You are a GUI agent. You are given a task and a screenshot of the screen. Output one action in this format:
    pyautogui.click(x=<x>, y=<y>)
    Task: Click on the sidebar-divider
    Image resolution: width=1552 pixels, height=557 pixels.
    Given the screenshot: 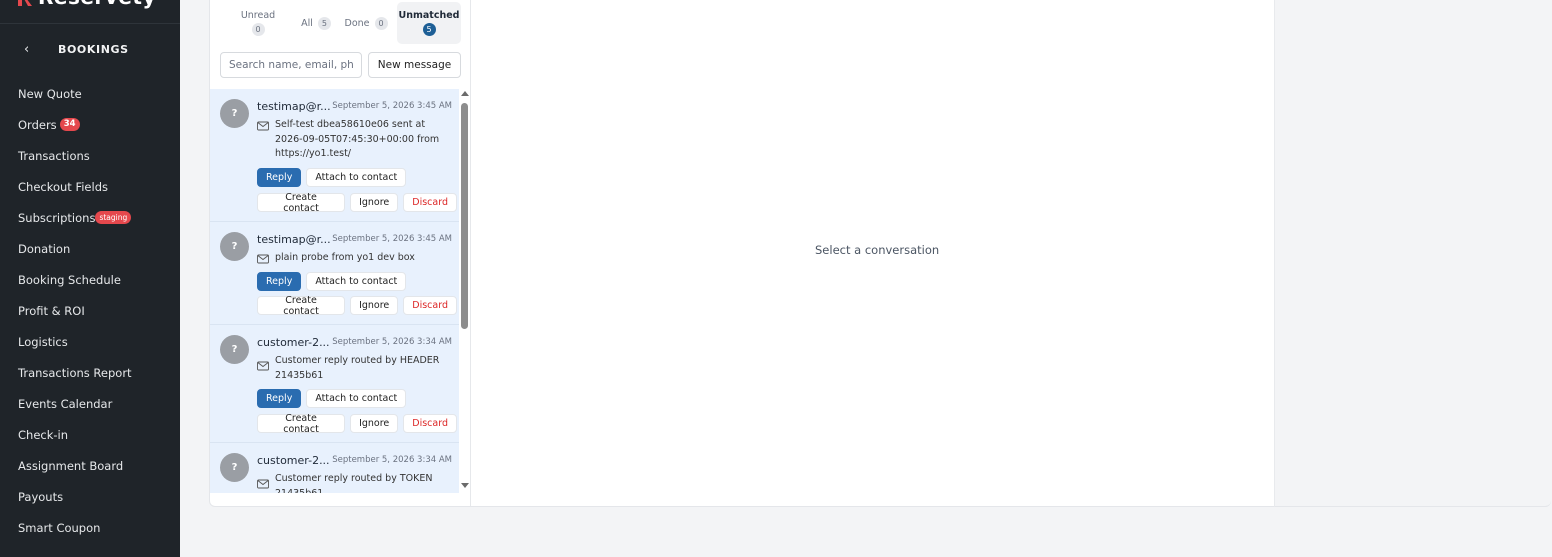 What is the action you would take?
    pyautogui.click(x=90, y=23)
    